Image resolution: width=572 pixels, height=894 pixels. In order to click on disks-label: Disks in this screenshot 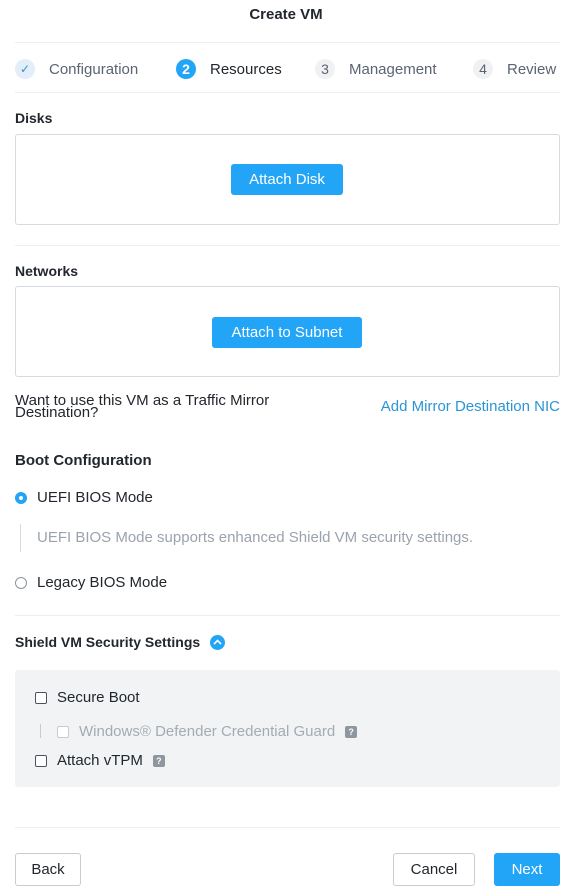, I will do `click(34, 118)`.